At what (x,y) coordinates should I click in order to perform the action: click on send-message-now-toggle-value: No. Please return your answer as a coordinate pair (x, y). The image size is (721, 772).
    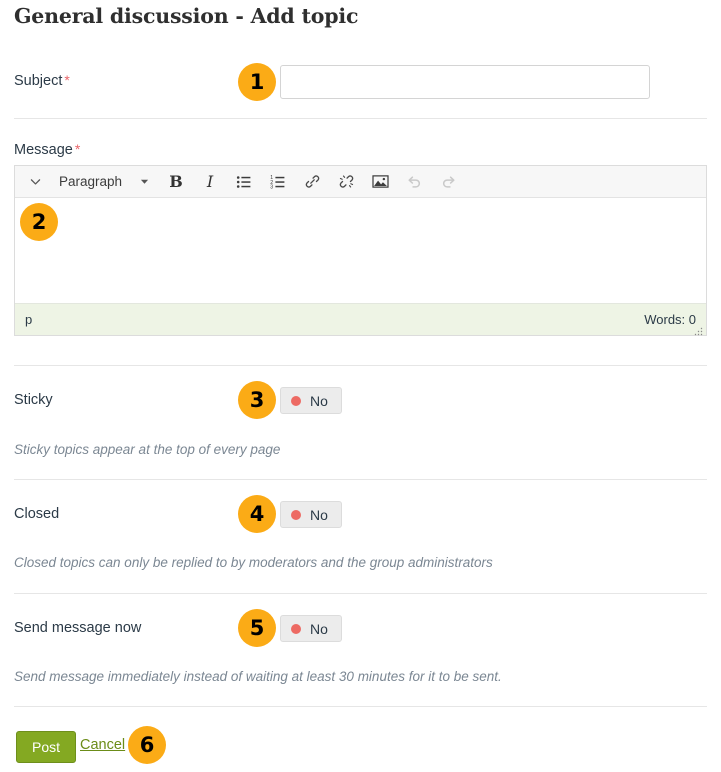
    Looking at the image, I should click on (319, 628).